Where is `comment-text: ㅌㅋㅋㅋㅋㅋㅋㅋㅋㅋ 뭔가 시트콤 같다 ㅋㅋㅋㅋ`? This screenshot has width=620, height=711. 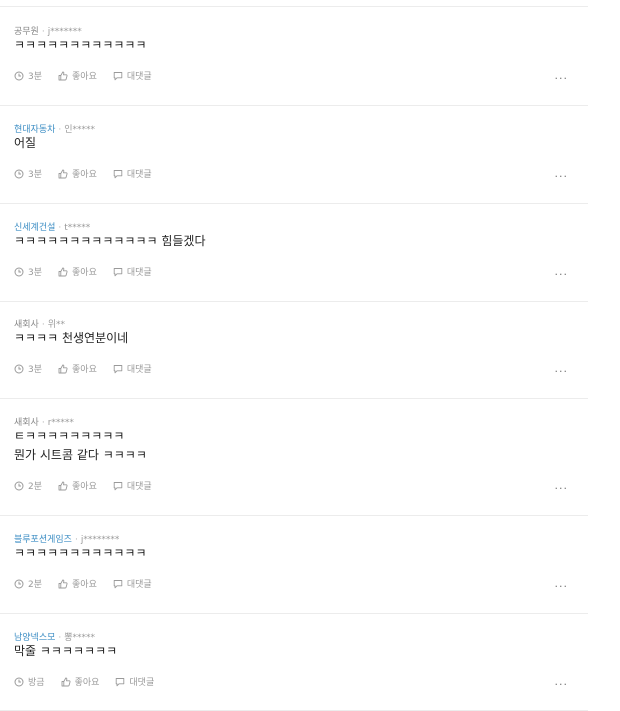 comment-text: ㅌㅋㅋㅋㅋㅋㅋㅋㅋㅋ 뭔가 시트콤 같다 ㅋㅋㅋㅋ is located at coordinates (80, 446).